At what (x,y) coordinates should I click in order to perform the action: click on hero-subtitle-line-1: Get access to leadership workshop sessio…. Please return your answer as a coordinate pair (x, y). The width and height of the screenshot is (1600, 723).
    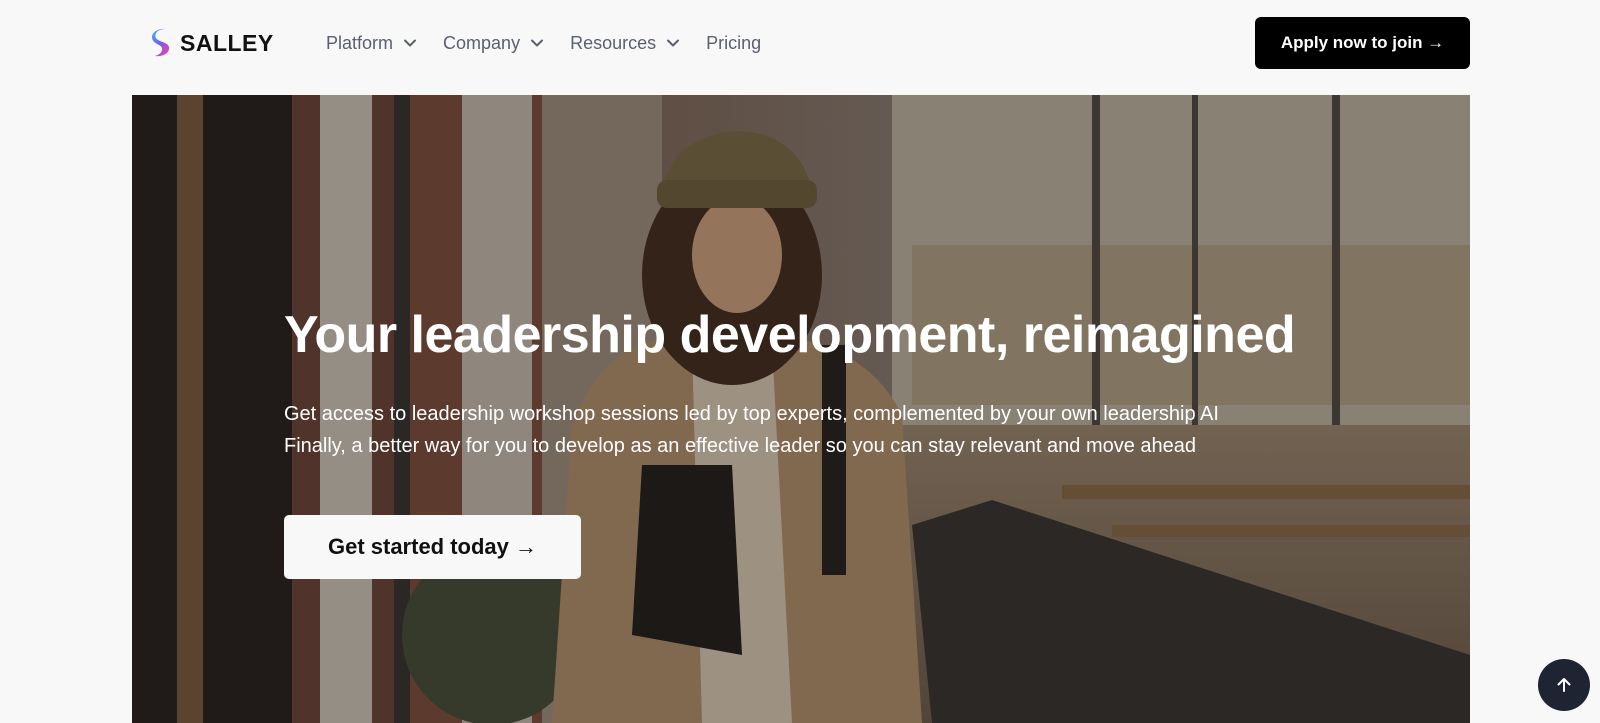
    Looking at the image, I should click on (751, 414).